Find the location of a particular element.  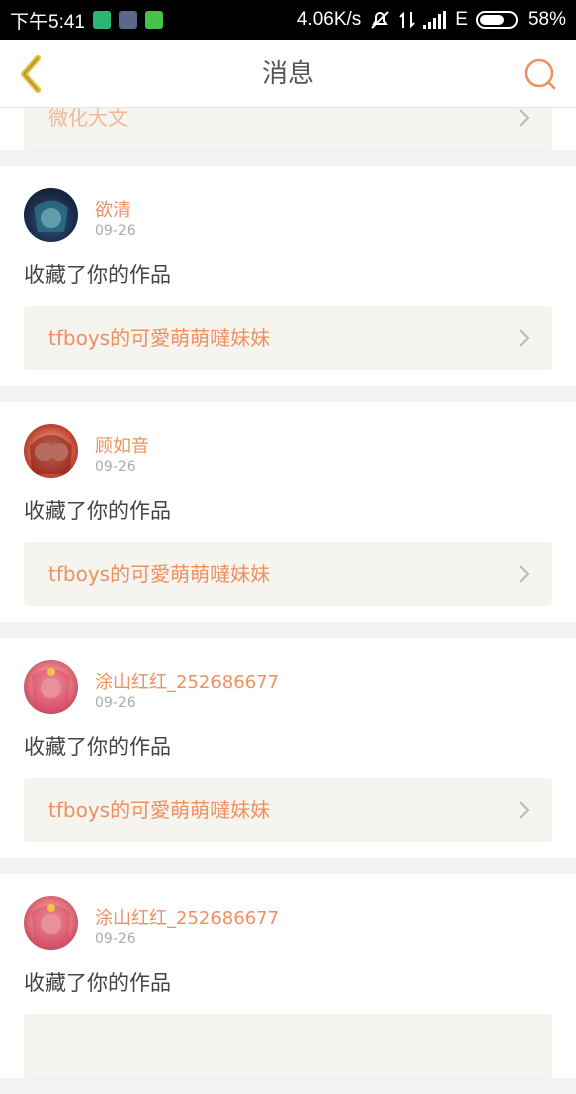

username: 顾如音 is located at coordinates (122, 445).